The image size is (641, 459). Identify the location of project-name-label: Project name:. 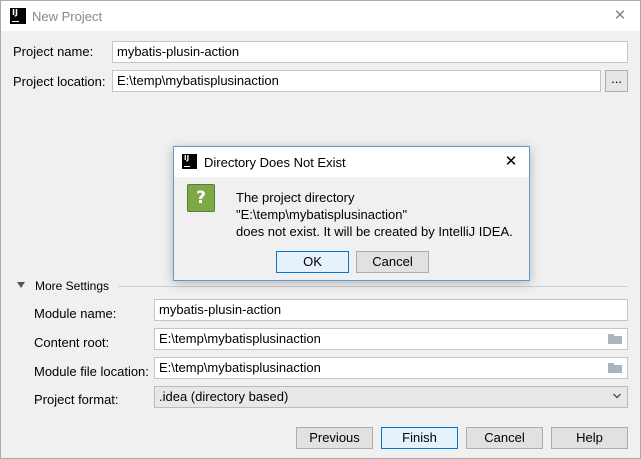
(53, 51).